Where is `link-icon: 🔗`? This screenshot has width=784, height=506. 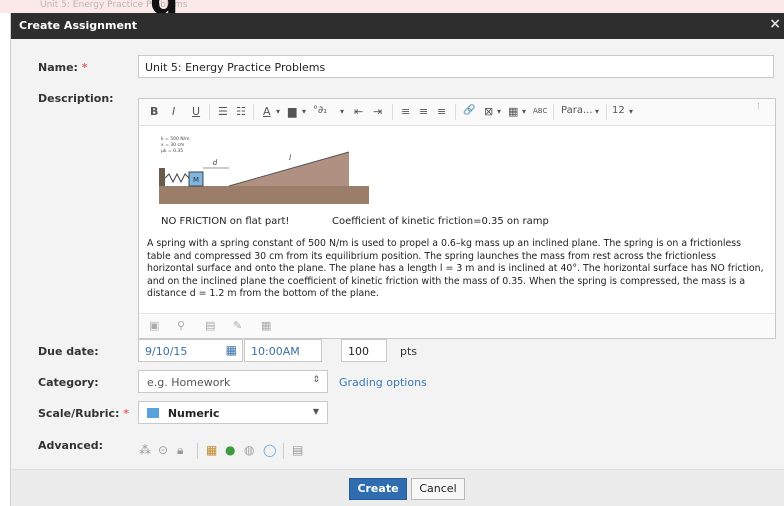
link-icon: 🔗 is located at coordinates (469, 110).